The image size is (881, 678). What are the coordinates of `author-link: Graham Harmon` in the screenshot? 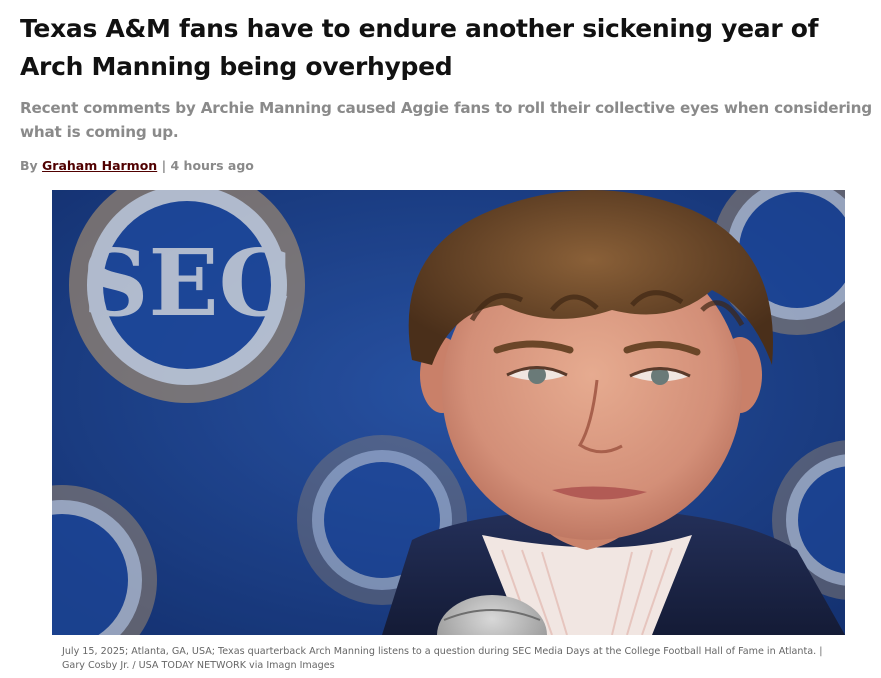 It's located at (99, 165).